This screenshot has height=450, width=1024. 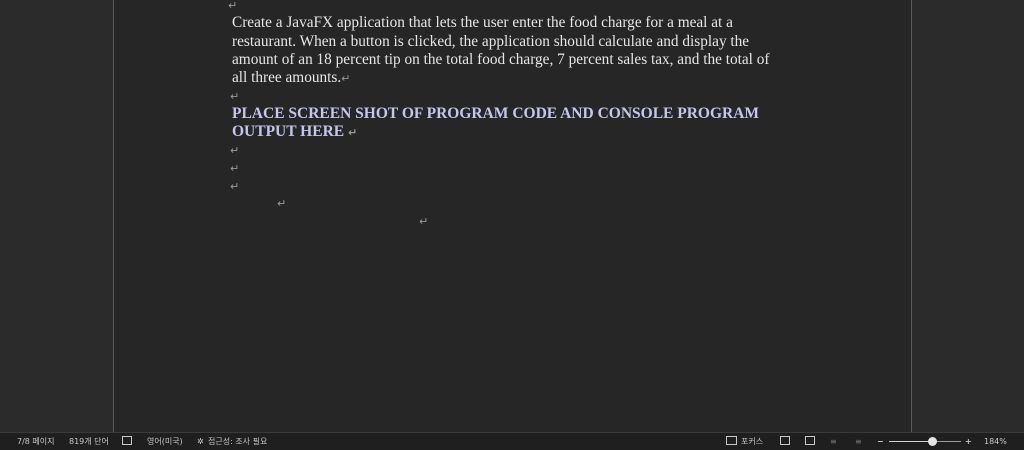 What do you see at coordinates (880, 441) in the screenshot?
I see `zoom-out-button: −` at bounding box center [880, 441].